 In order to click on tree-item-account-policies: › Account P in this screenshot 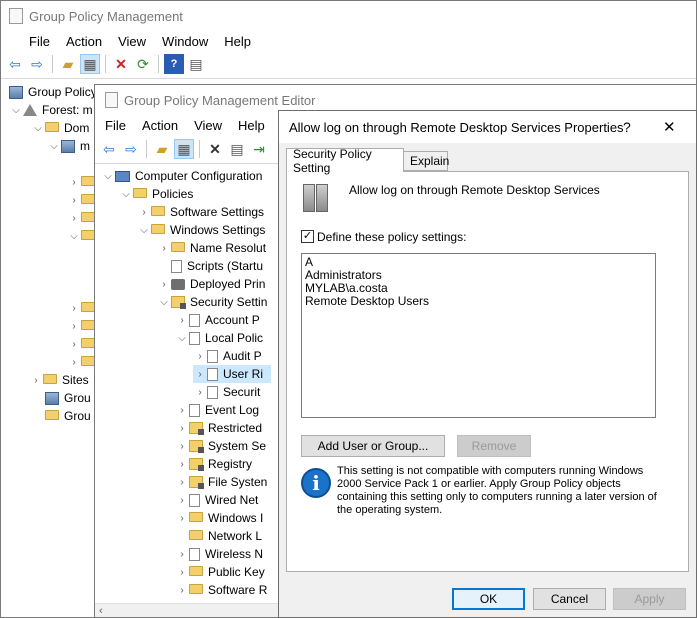, I will do `click(217, 320)`.